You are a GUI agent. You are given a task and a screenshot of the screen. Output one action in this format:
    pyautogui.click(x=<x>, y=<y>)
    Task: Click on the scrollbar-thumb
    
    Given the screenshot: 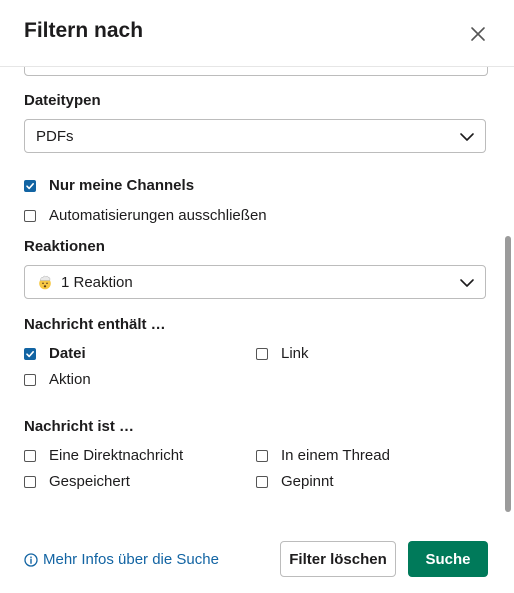 What is the action you would take?
    pyautogui.click(x=508, y=374)
    